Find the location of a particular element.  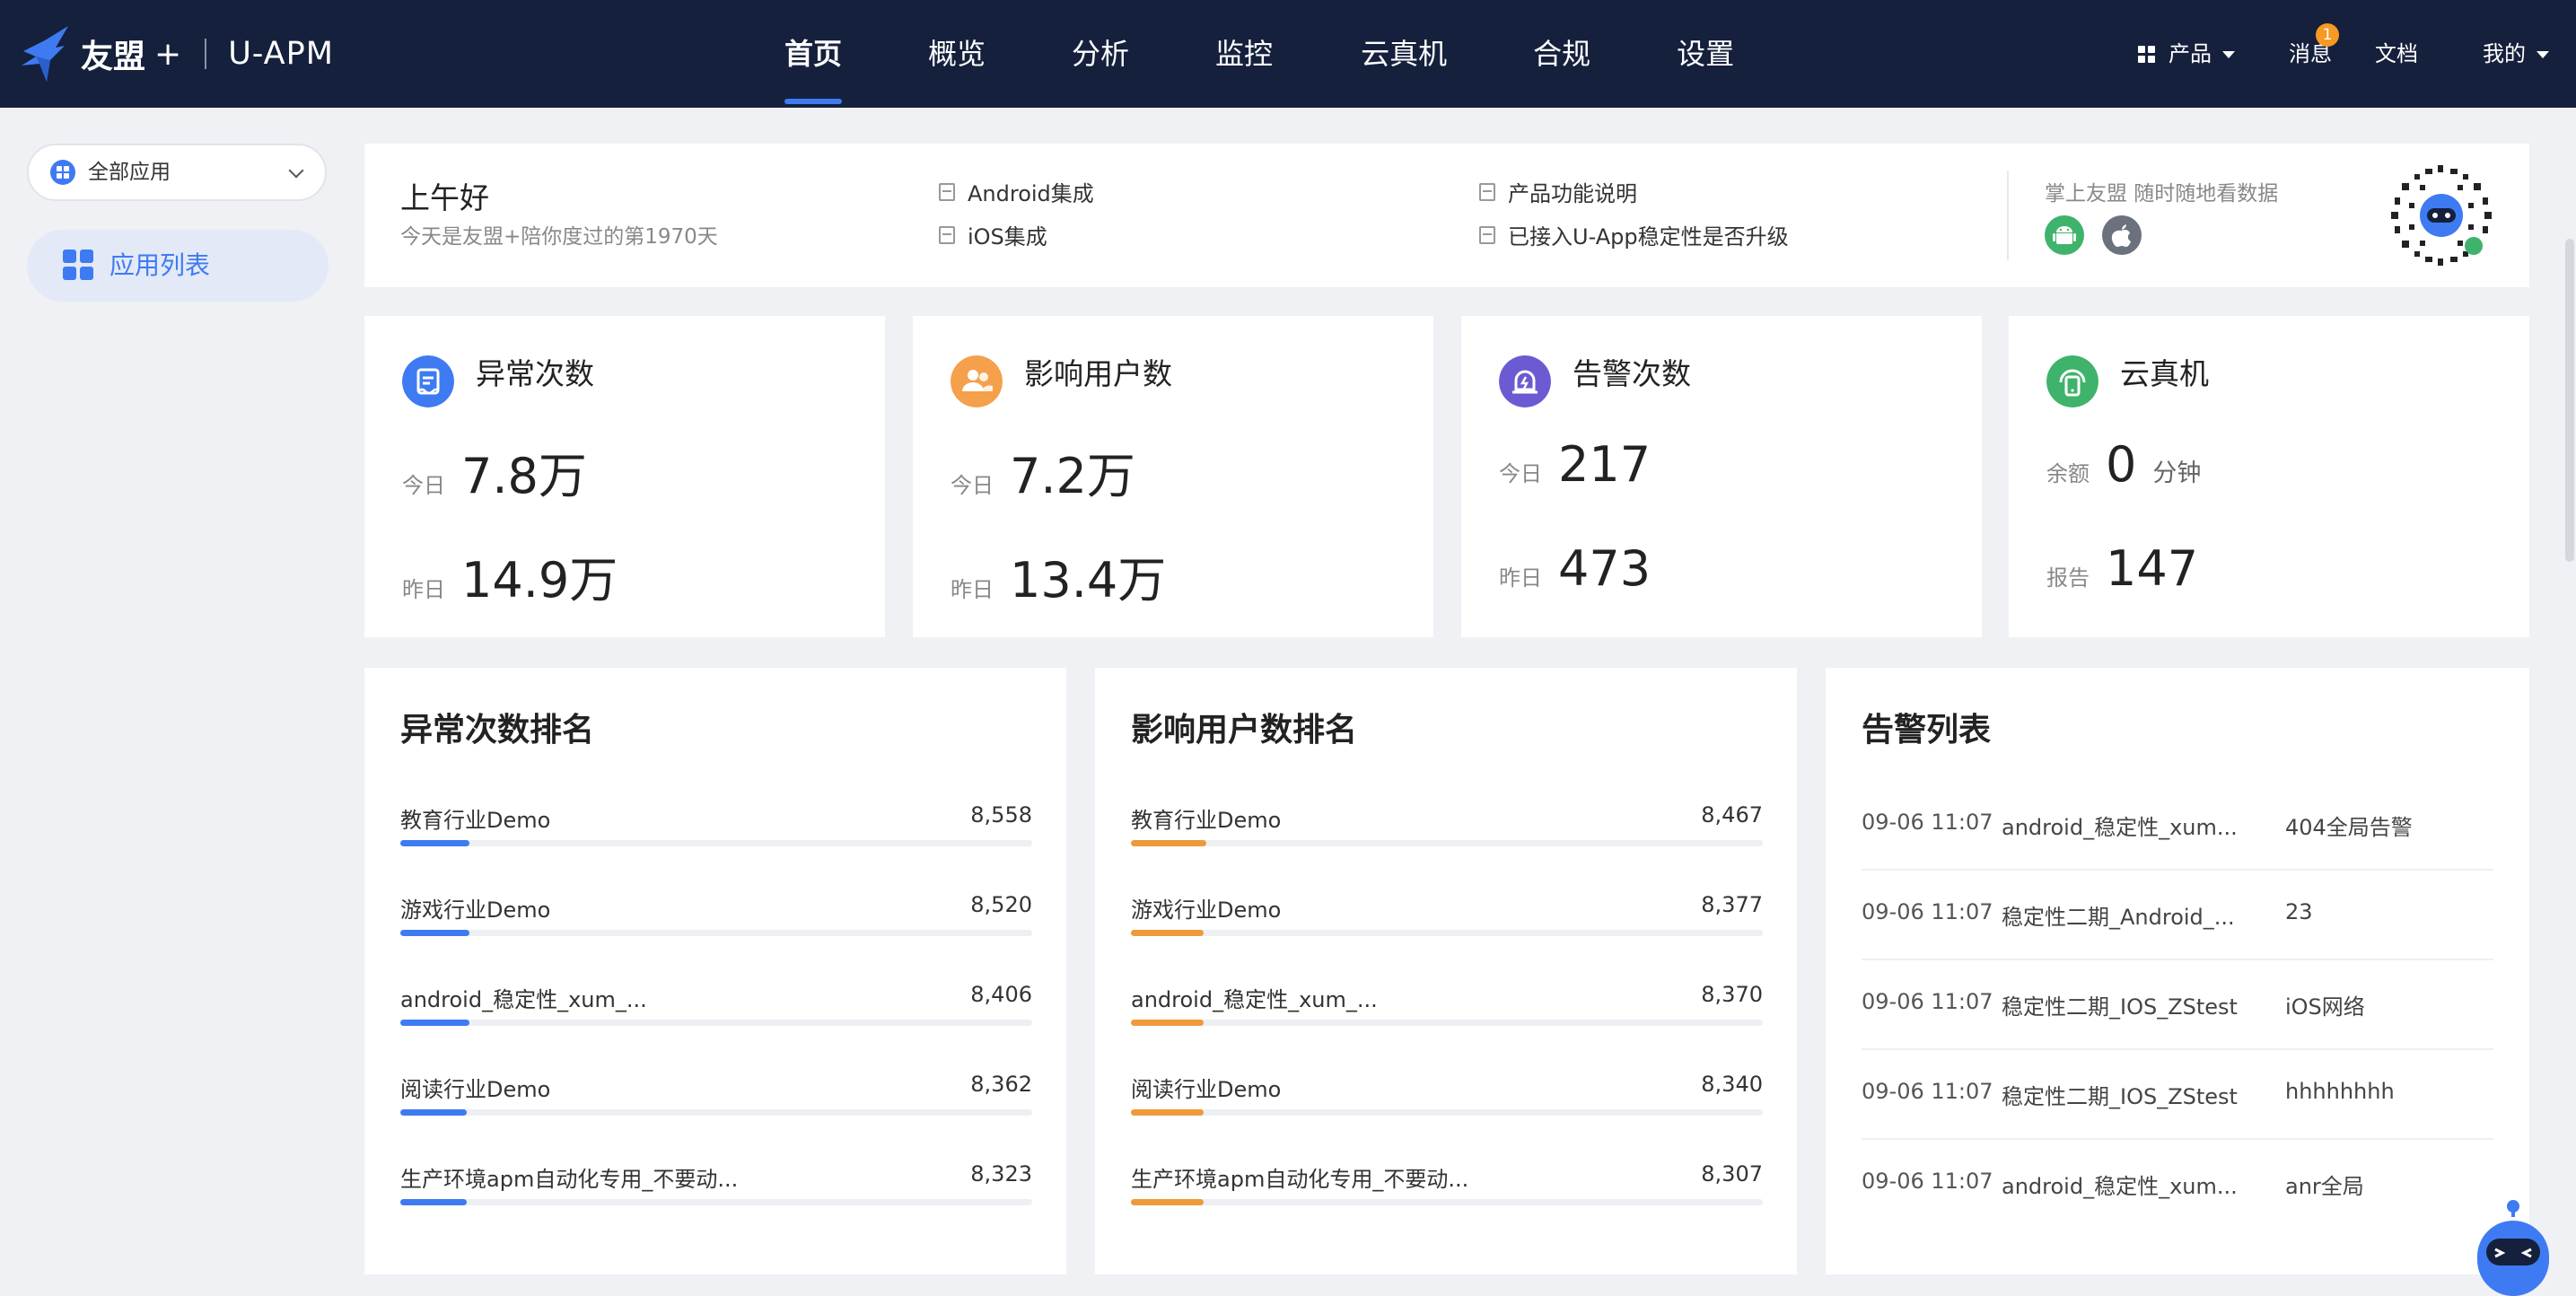

alert-row: 09-06 11:07 稳定性二期_IOS_ZStest iOS网络 is located at coordinates (2177, 1005).